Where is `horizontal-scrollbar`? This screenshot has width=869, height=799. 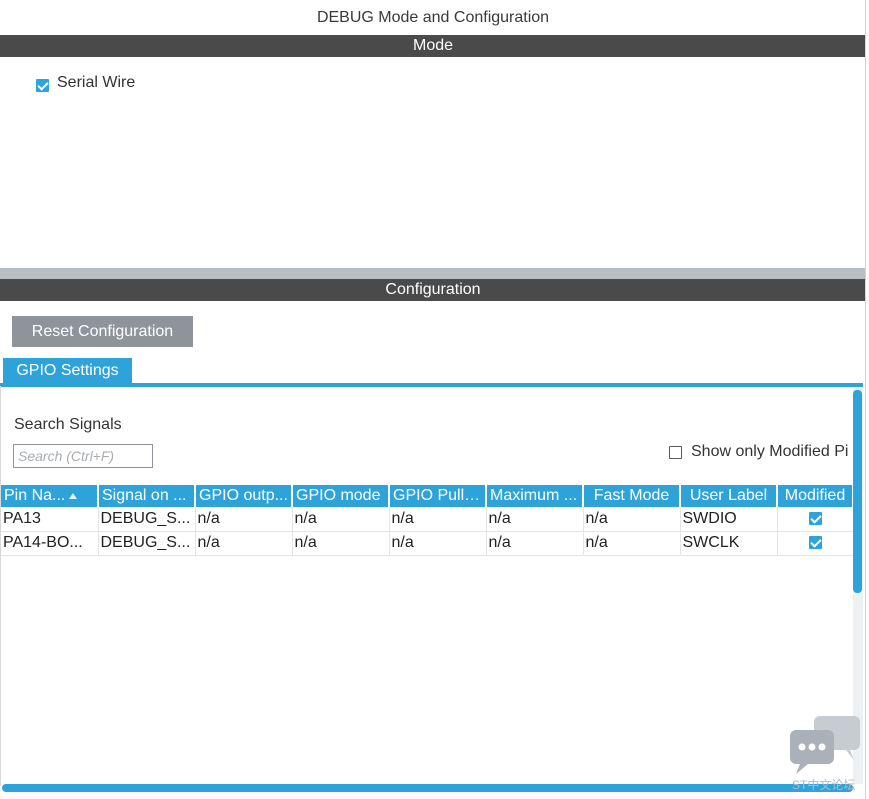 horizontal-scrollbar is located at coordinates (427, 788).